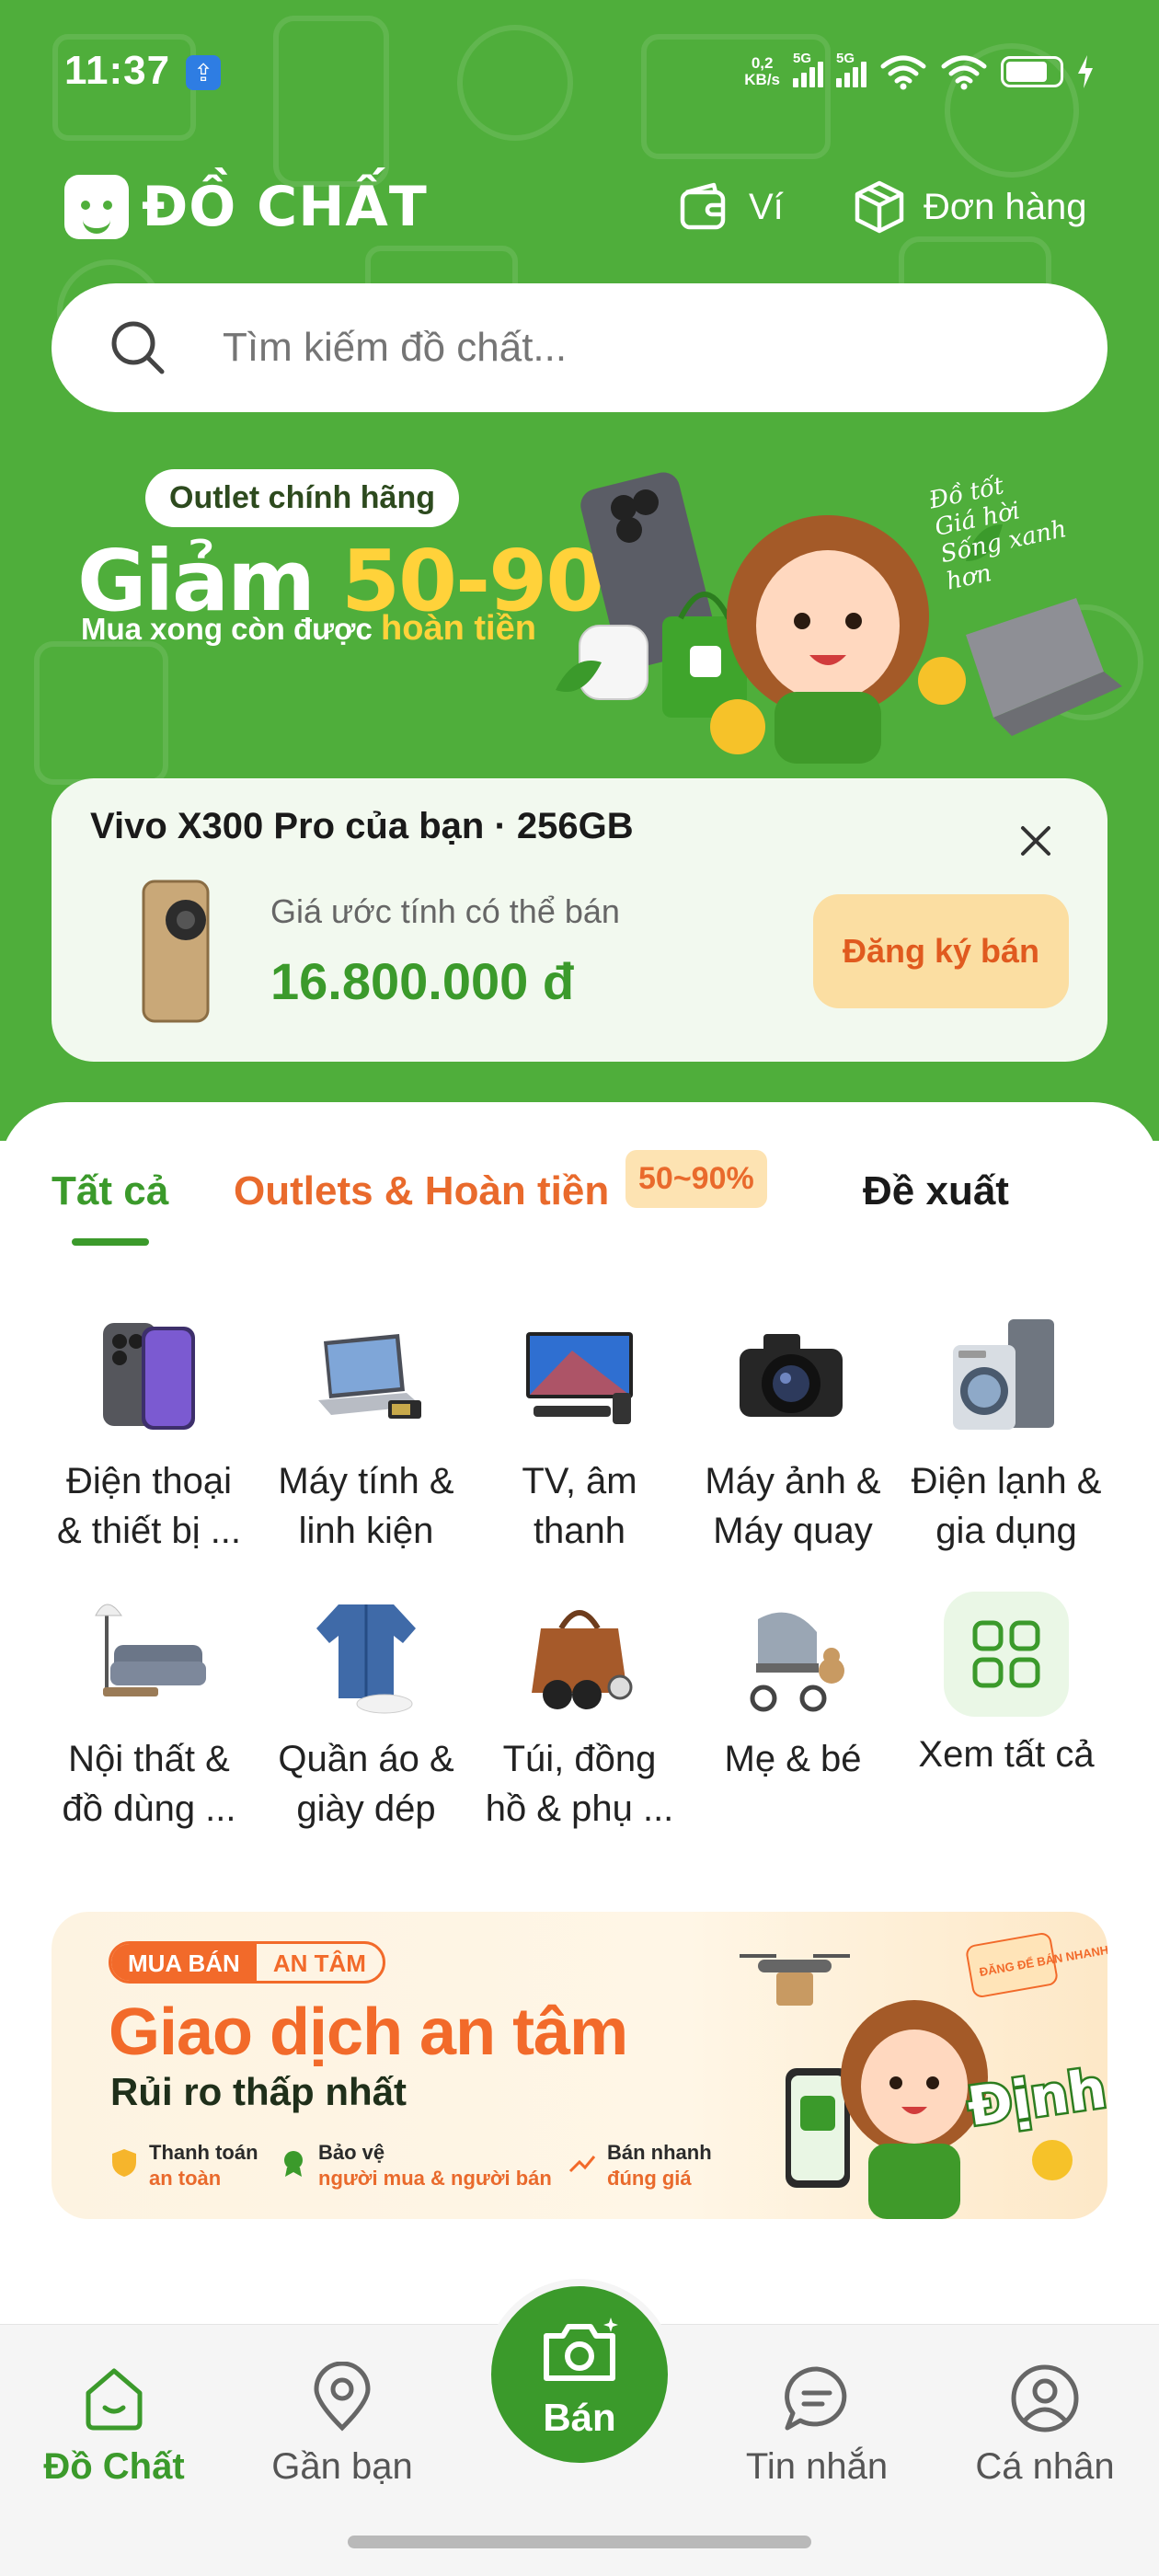 The image size is (1159, 2576). I want to click on category-label-line: Máy tính &, so click(366, 1481).